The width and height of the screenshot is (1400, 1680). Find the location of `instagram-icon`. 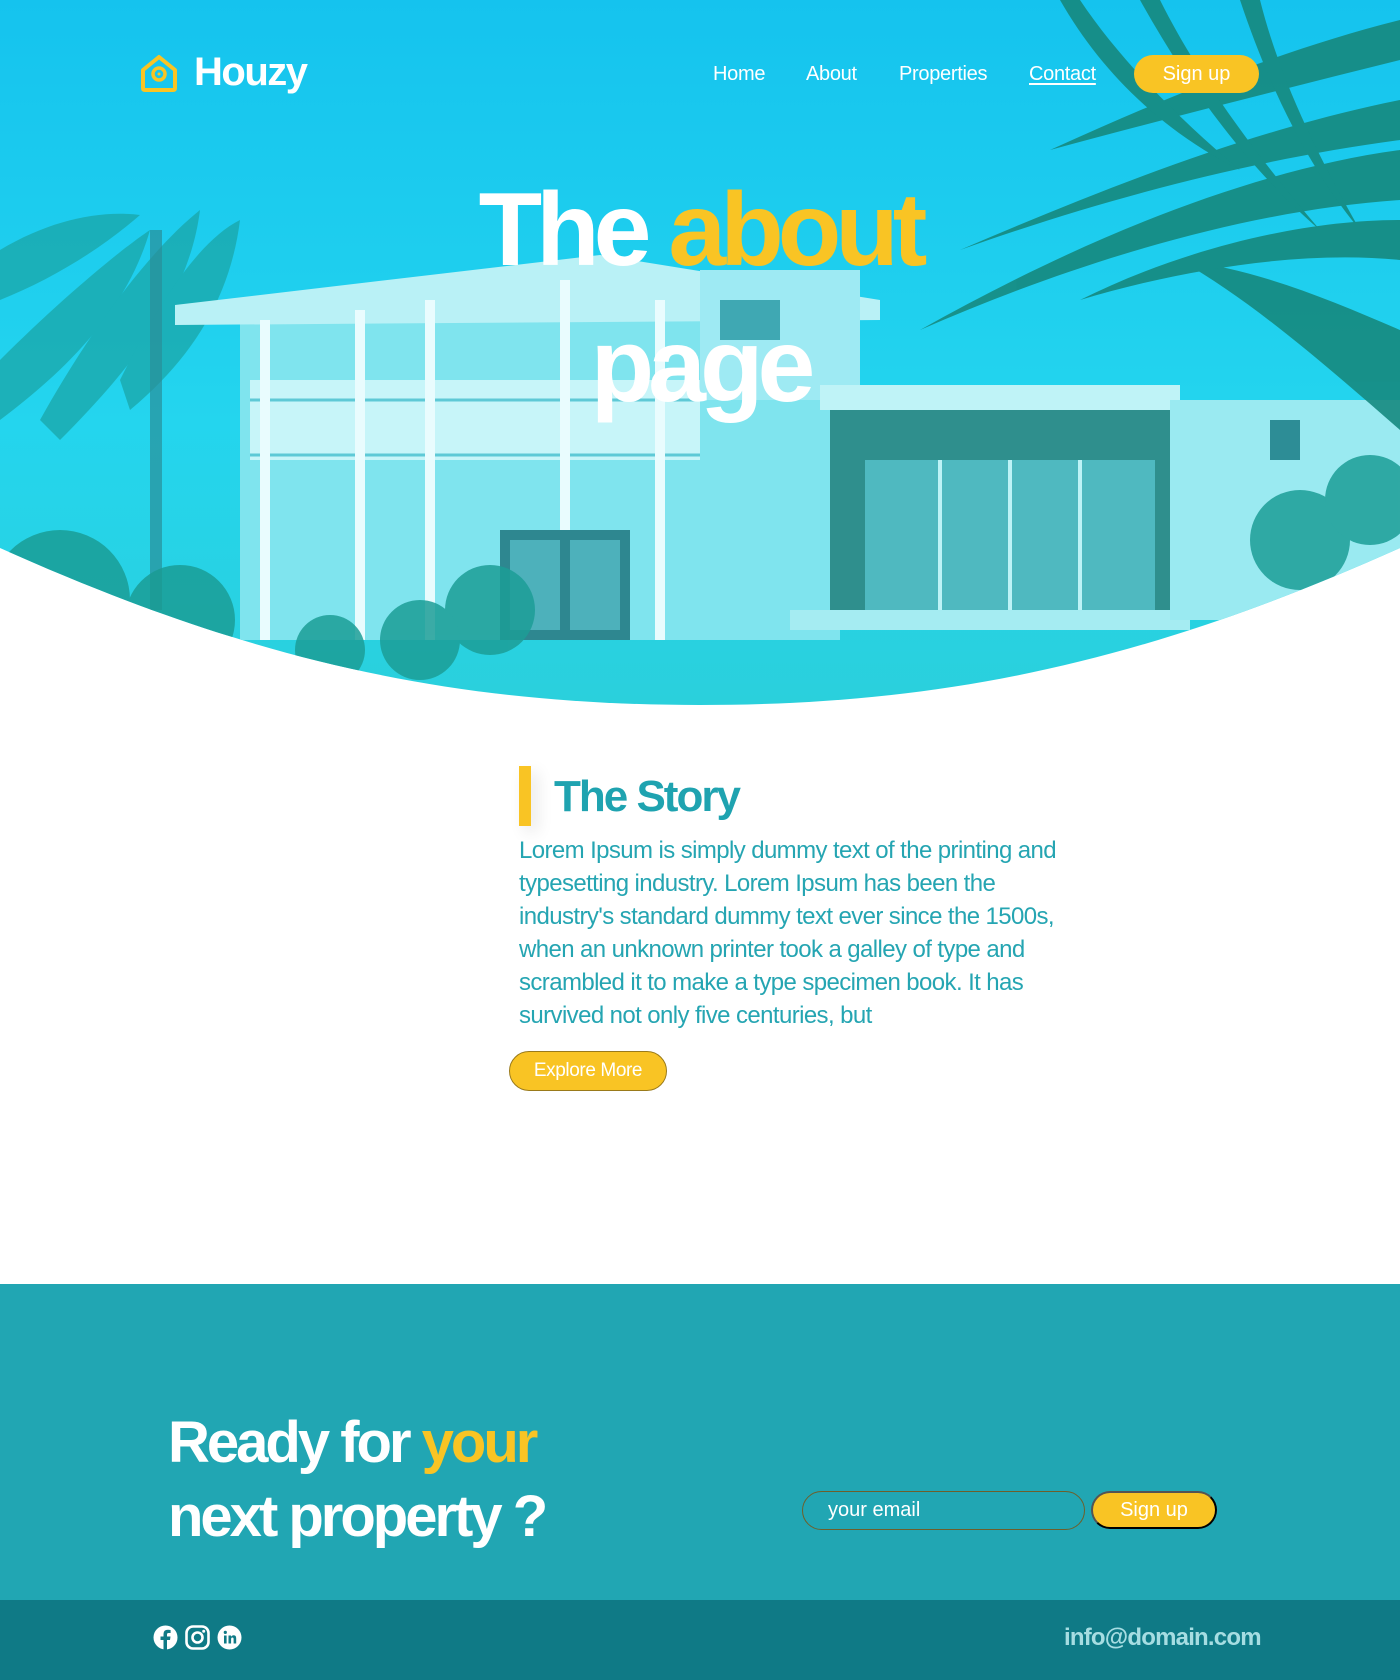

instagram-icon is located at coordinates (197, 1637).